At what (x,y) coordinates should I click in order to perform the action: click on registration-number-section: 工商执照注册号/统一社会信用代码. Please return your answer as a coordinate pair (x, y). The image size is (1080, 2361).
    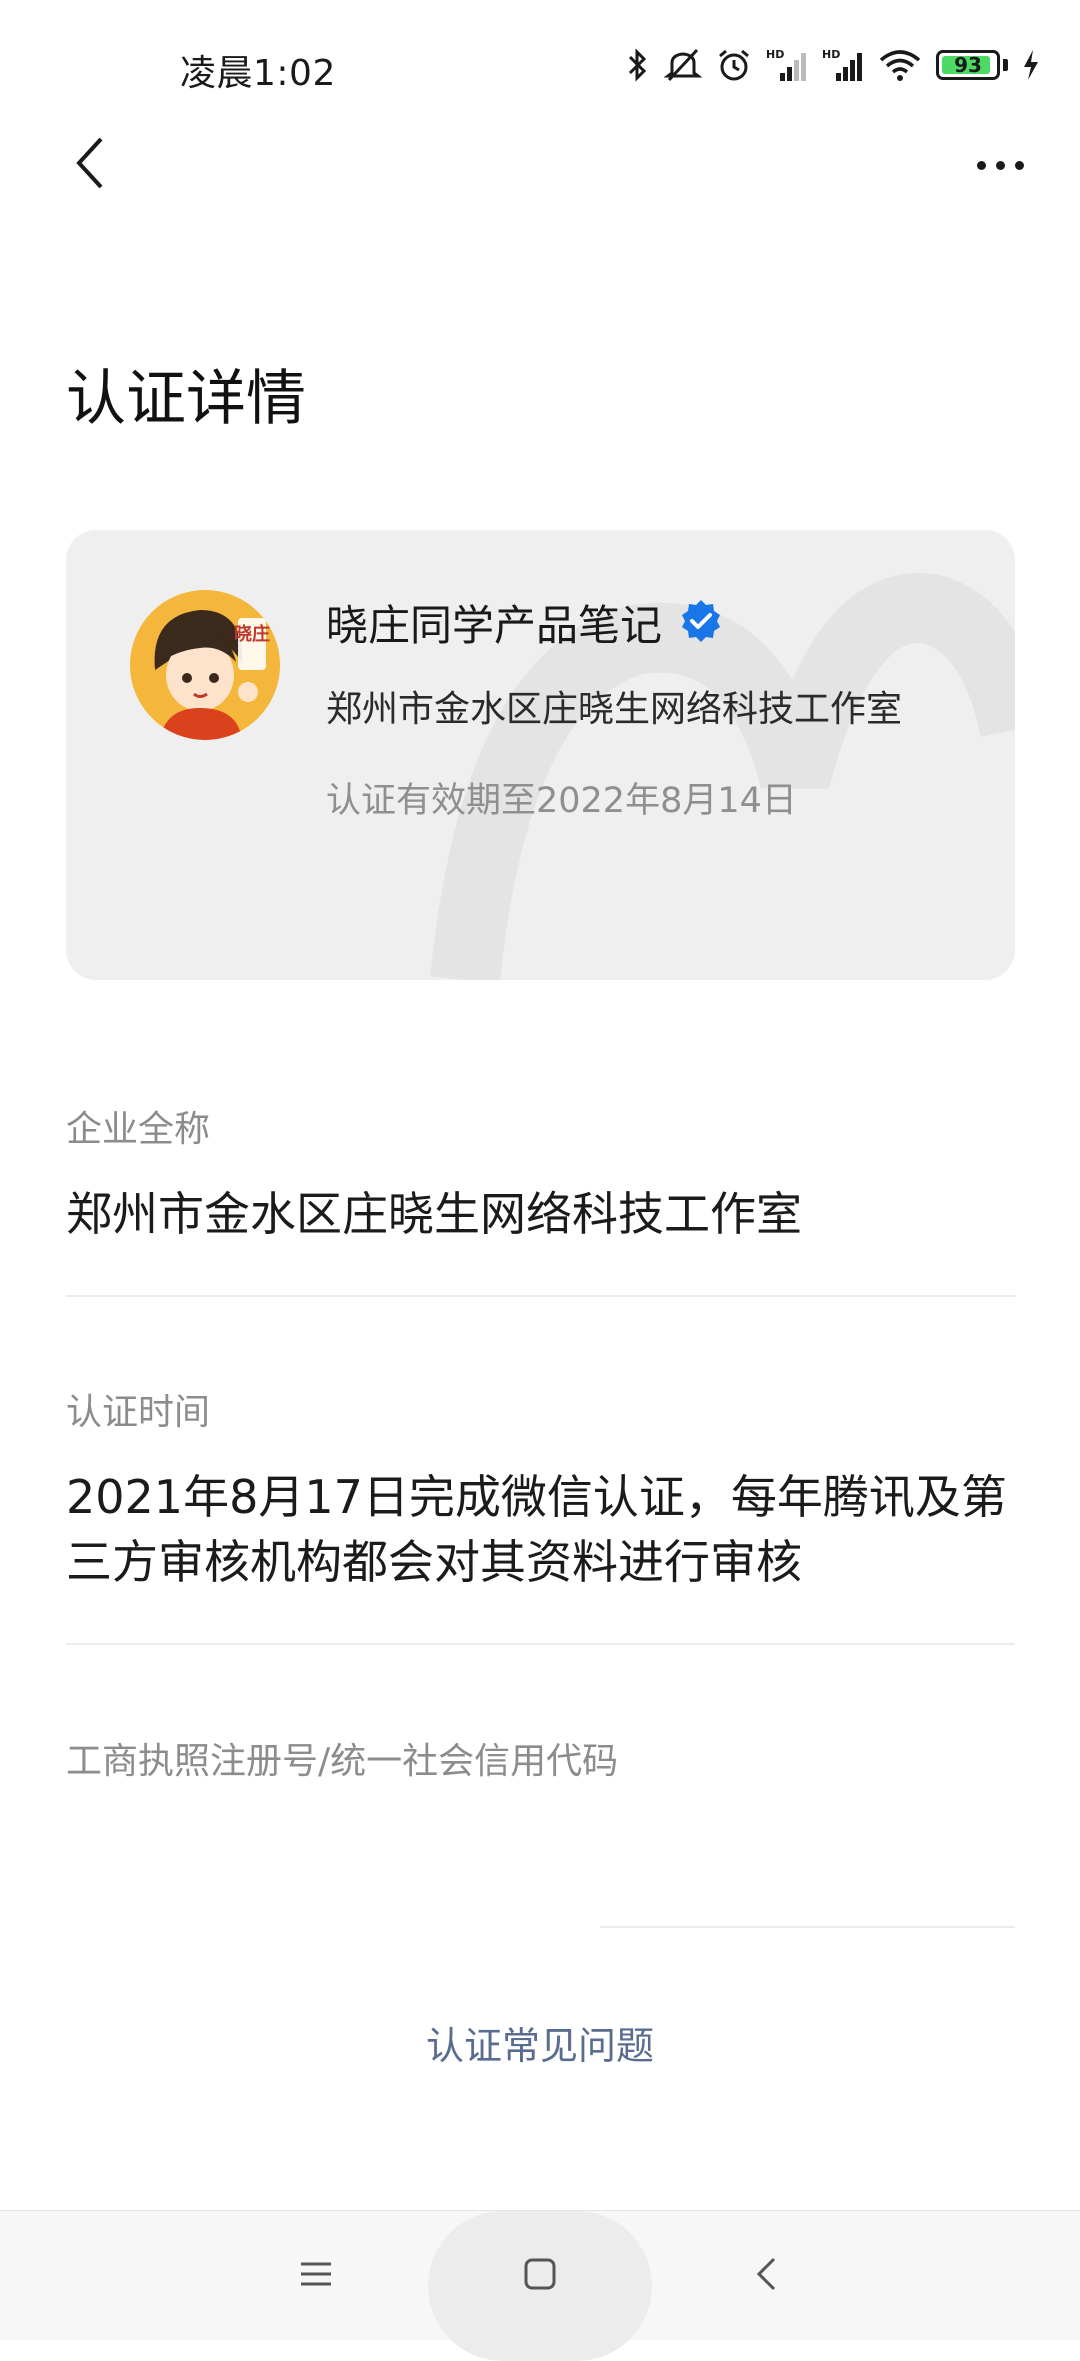
    Looking at the image, I should click on (540, 1773).